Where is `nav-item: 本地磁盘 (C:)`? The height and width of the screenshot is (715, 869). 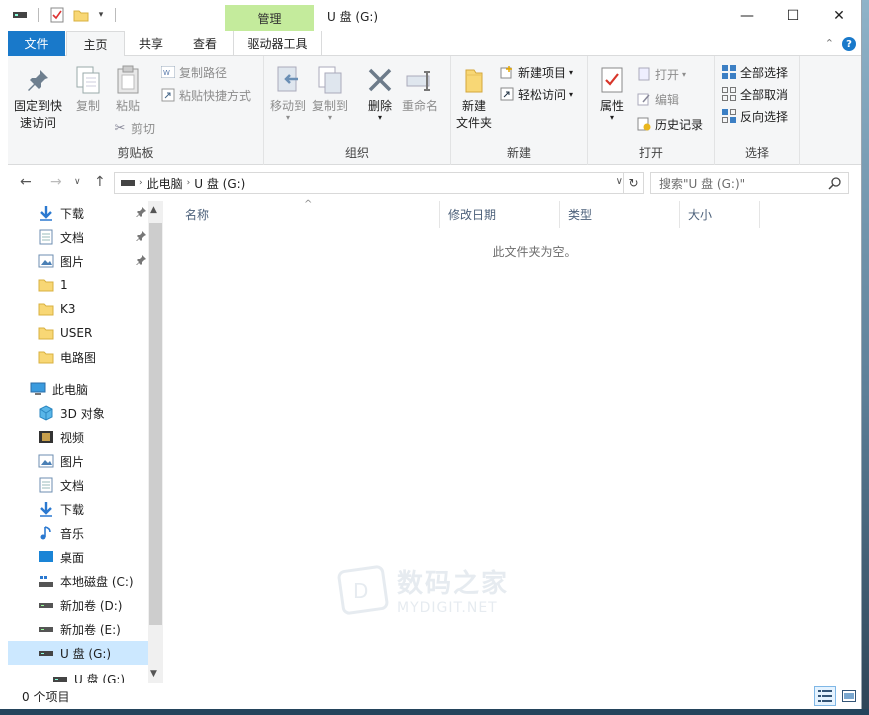 nav-item: 本地磁盘 (C:) is located at coordinates (78, 581).